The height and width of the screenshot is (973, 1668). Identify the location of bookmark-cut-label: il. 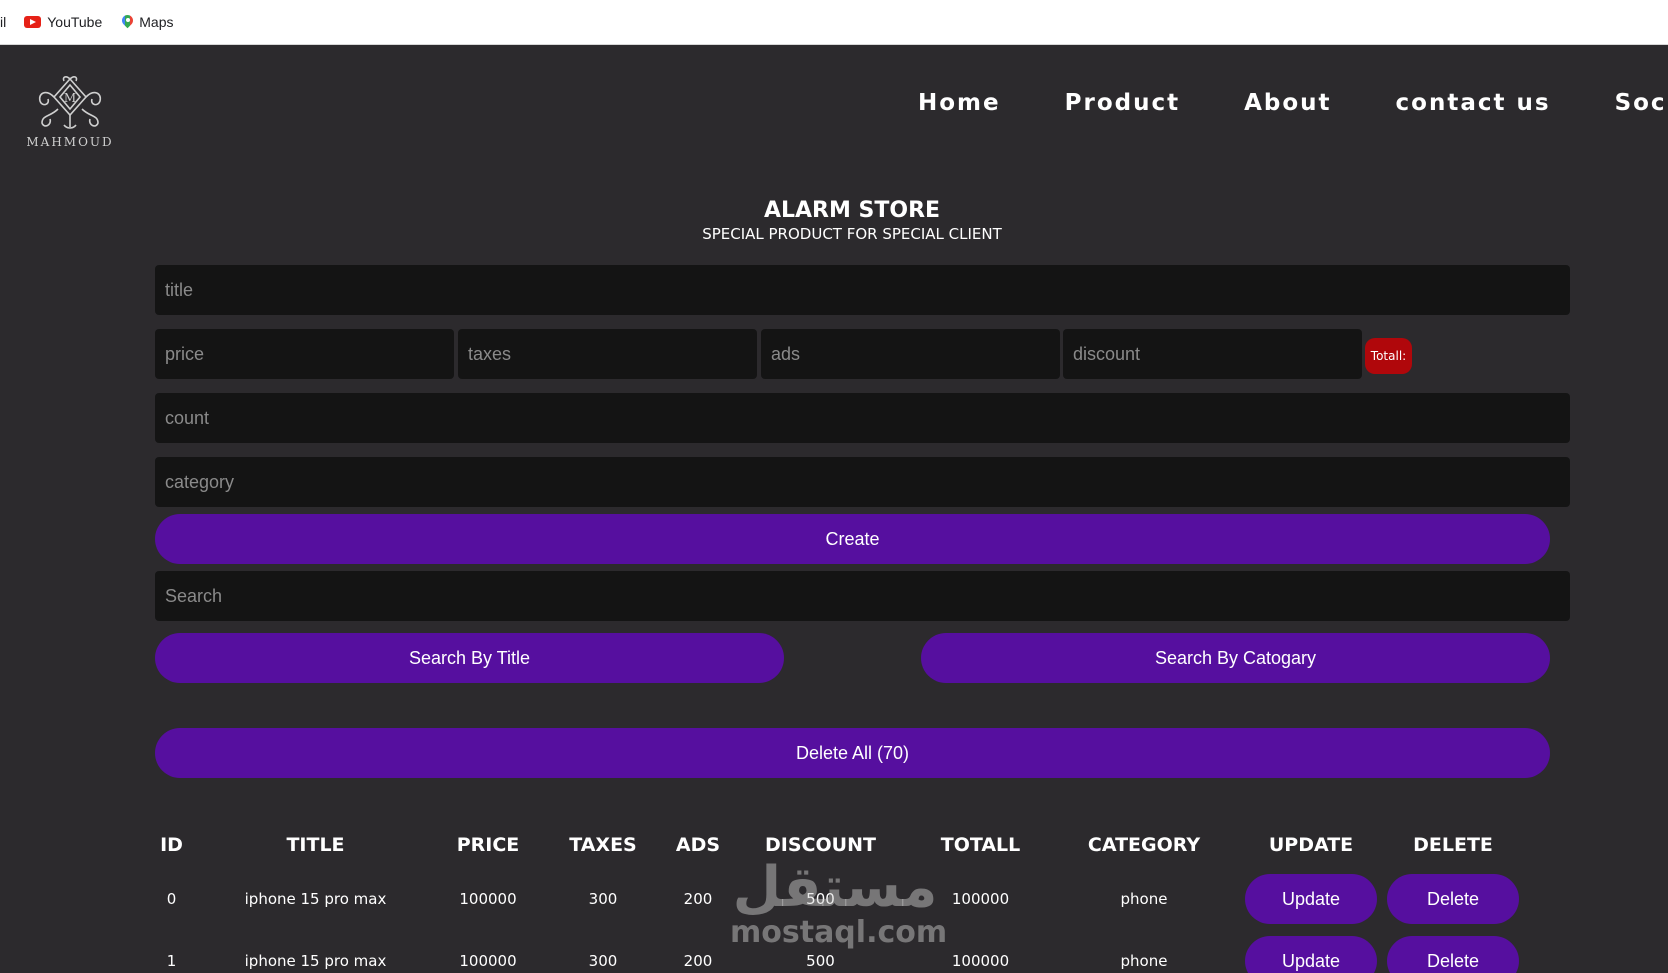
(3, 22).